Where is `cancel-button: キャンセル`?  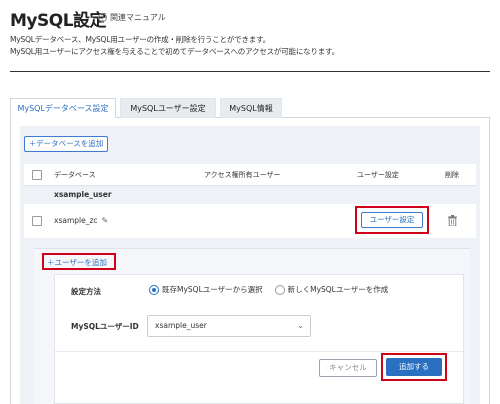
cancel-button: キャンセル is located at coordinates (348, 368).